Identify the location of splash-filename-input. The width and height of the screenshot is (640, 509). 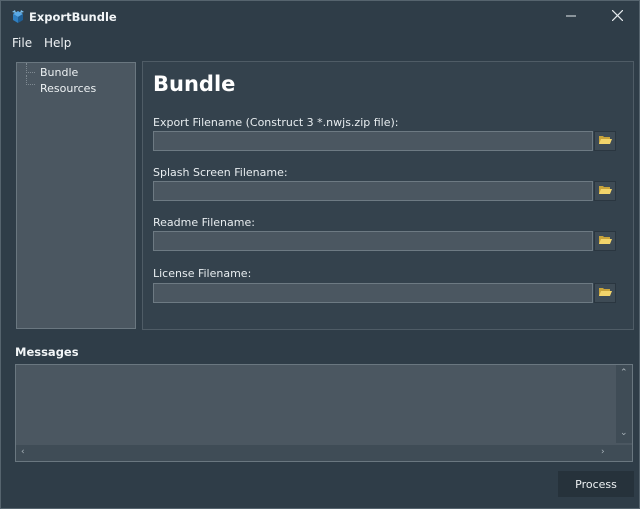
(373, 191).